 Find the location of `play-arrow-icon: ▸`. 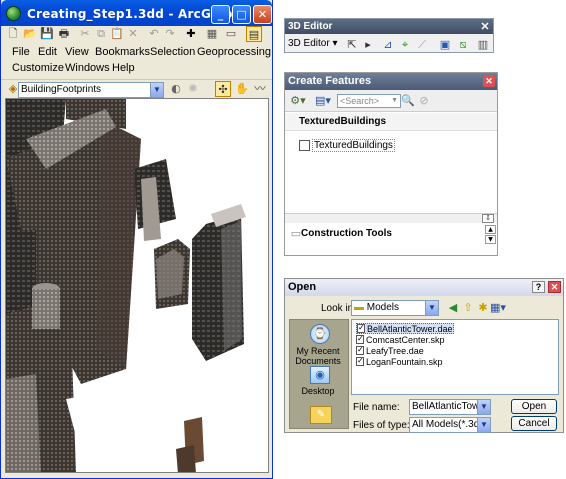

play-arrow-icon: ▸ is located at coordinates (368, 45).